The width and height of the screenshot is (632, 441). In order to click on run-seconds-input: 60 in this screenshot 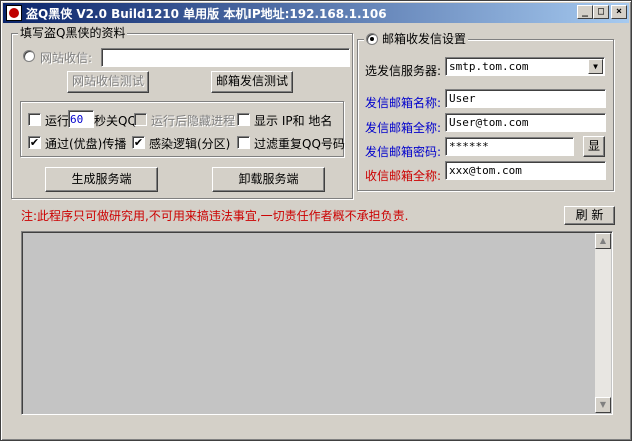, I will do `click(81, 119)`.